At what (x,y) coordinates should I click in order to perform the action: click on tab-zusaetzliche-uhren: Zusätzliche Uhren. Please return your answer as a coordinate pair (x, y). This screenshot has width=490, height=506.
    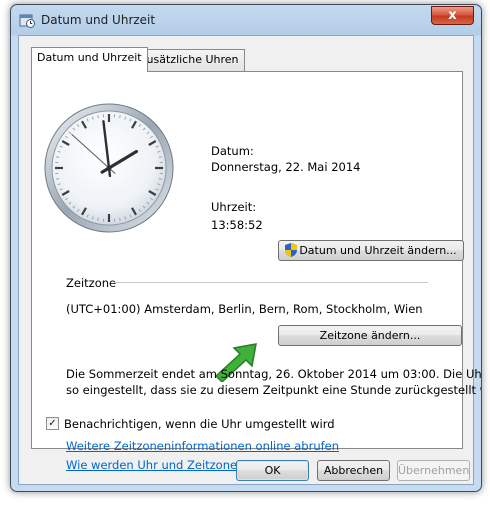
    Looking at the image, I should click on (189, 60).